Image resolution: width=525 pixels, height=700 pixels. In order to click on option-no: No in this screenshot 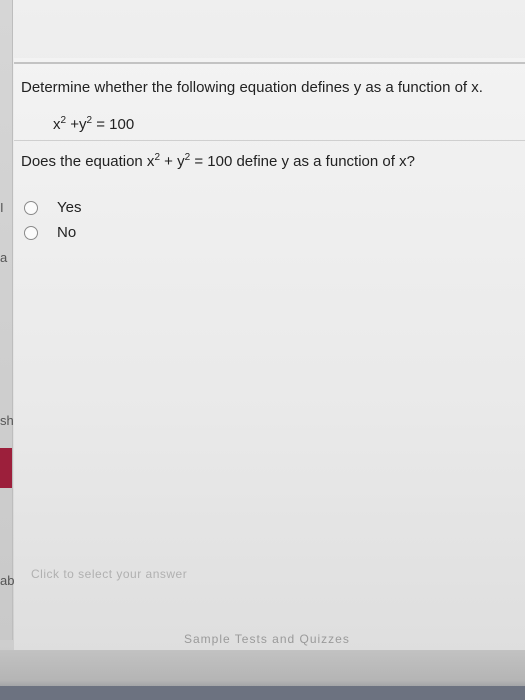, I will do `click(50, 232)`.